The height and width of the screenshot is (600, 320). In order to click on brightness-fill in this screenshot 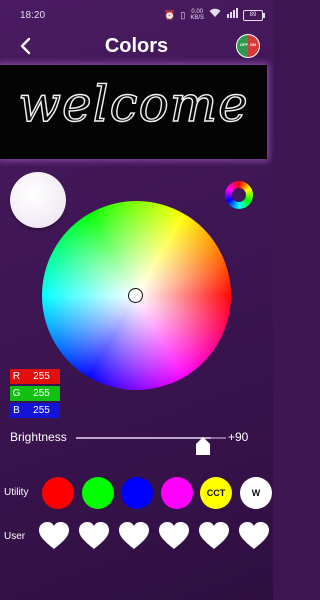, I will do `click(143, 438)`.